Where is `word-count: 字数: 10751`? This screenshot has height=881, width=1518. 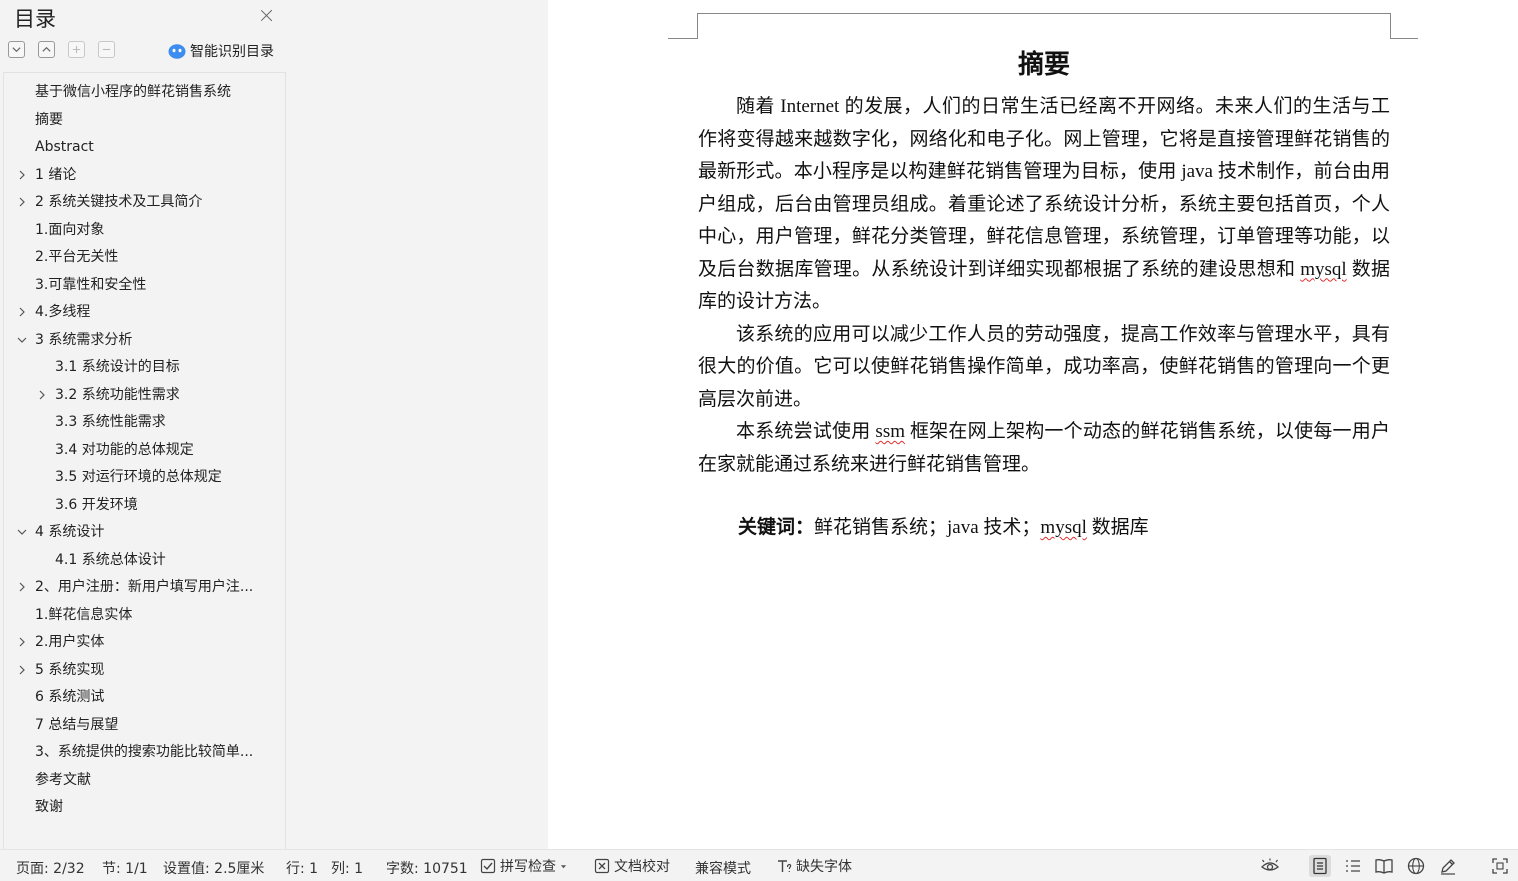
word-count: 字数: 10751 is located at coordinates (427, 868).